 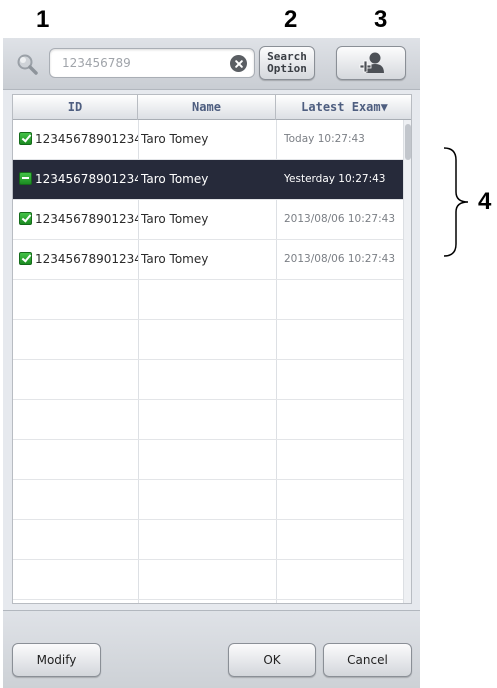 I want to click on latest-exam: Yesterday 10:27:43, so click(x=335, y=179).